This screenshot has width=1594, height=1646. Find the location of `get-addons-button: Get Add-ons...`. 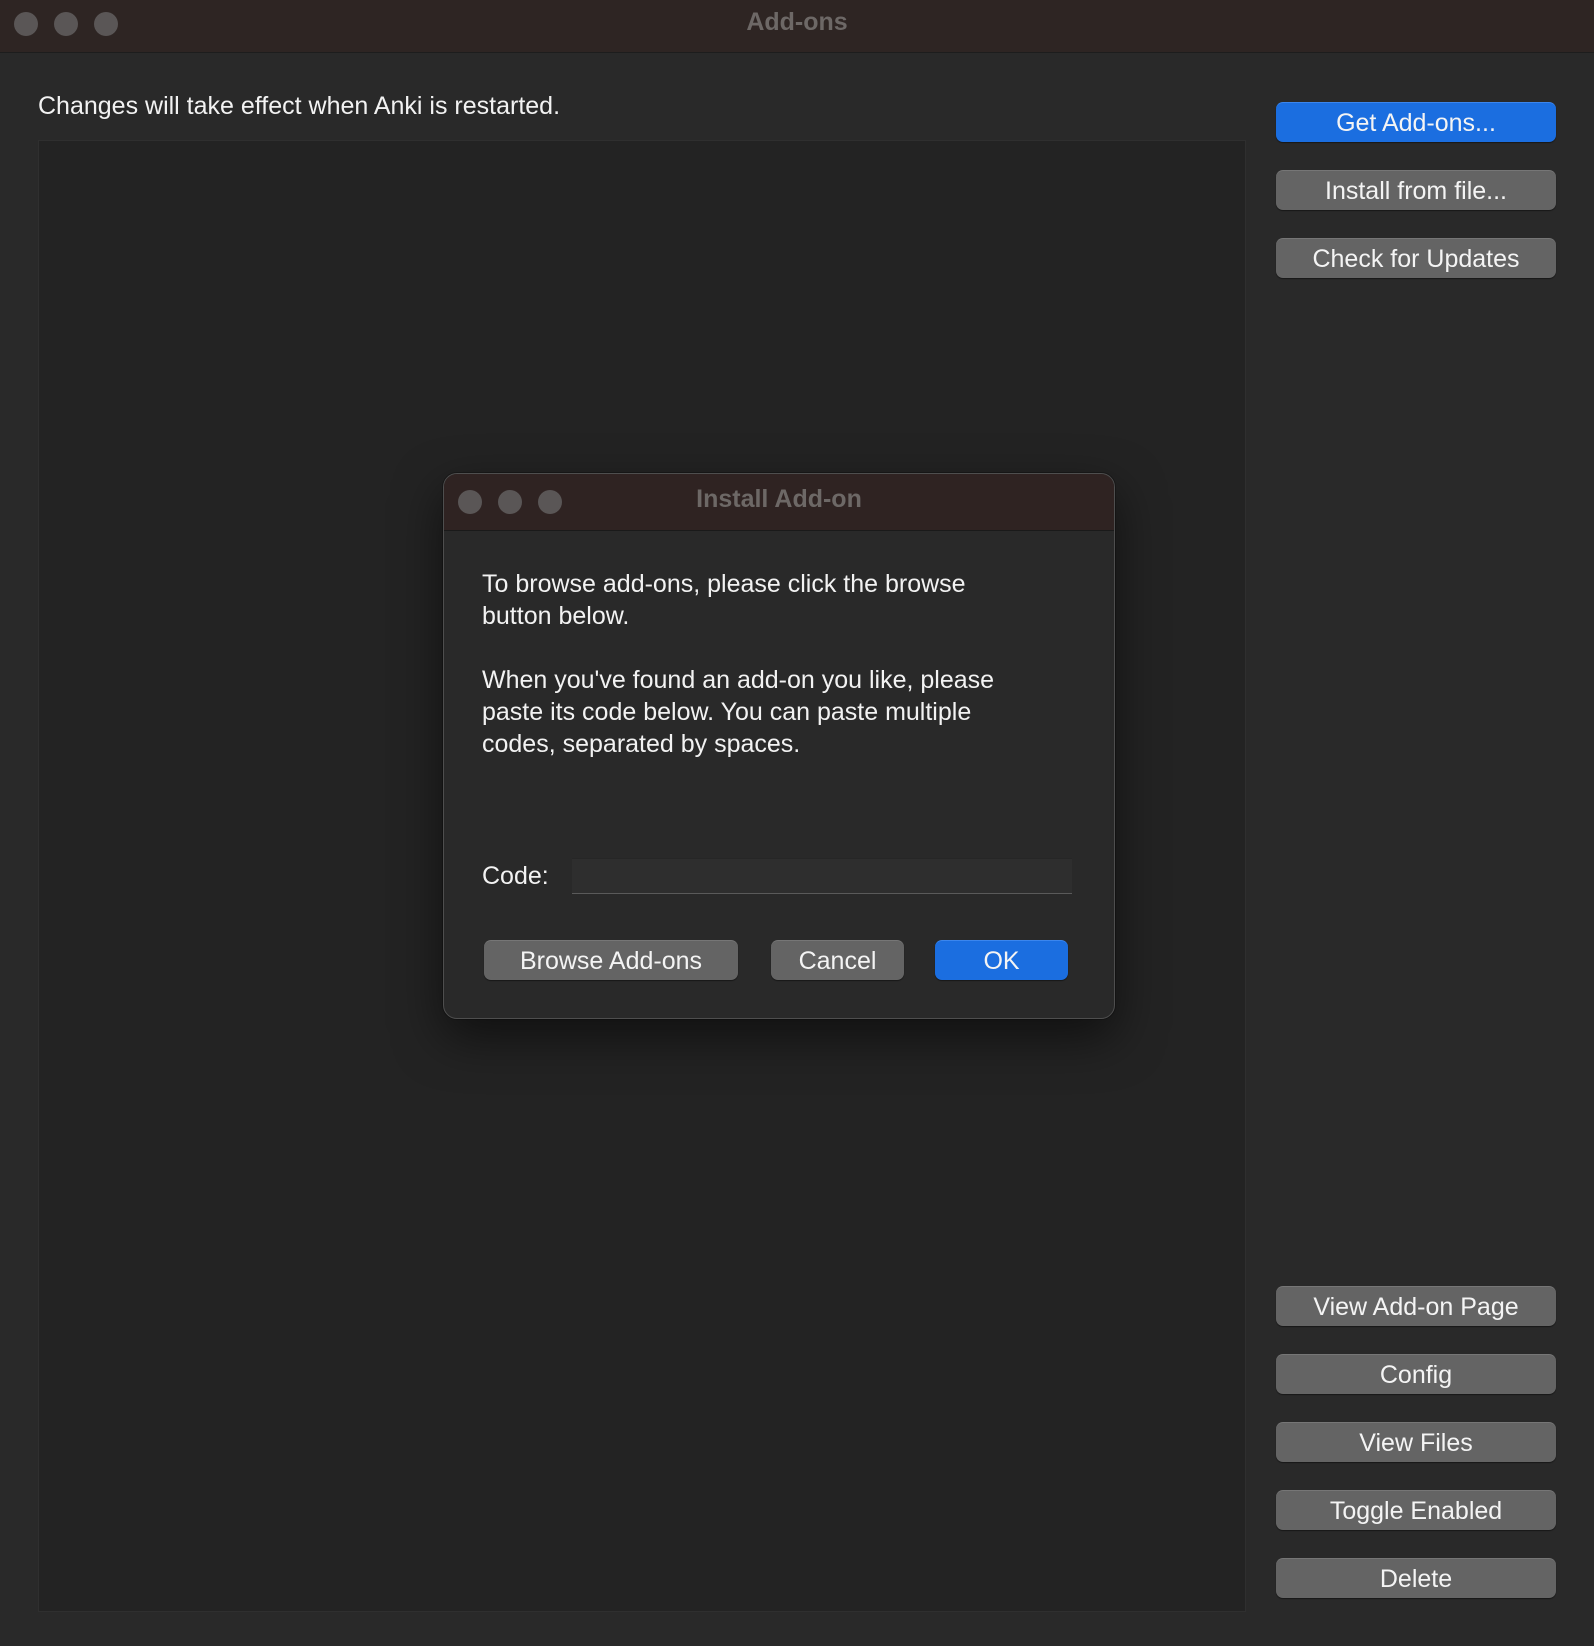

get-addons-button: Get Add-ons... is located at coordinates (1416, 122).